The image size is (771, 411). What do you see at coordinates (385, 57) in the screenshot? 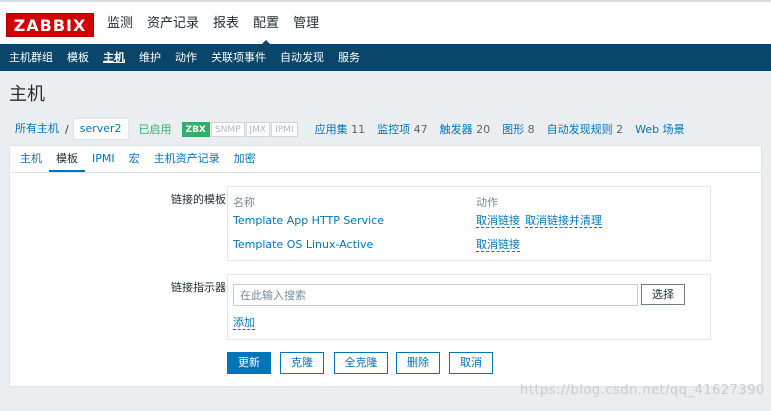
I see `sub-menu: 主机群组 模板 主机 维护 动作 关联项事件 自动发现 服务` at bounding box center [385, 57].